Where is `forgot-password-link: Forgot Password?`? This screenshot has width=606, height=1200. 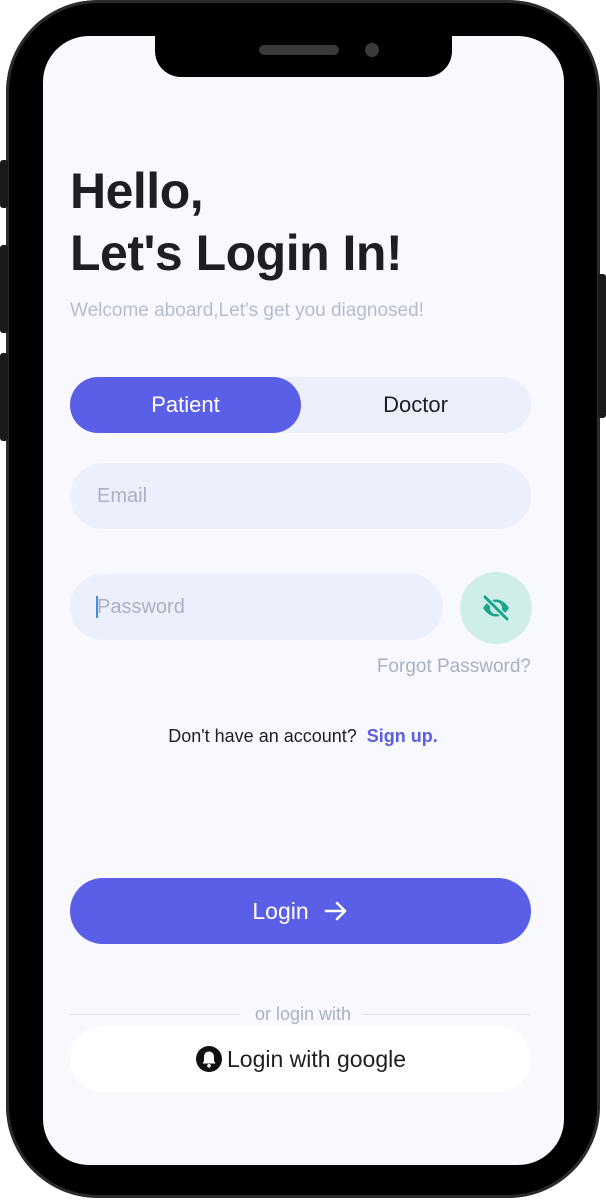 forgot-password-link: Forgot Password? is located at coordinates (454, 667).